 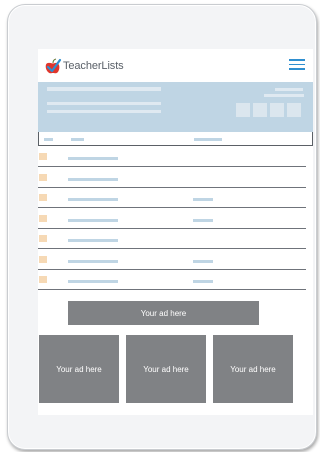 I want to click on list-banner, so click(x=175, y=107).